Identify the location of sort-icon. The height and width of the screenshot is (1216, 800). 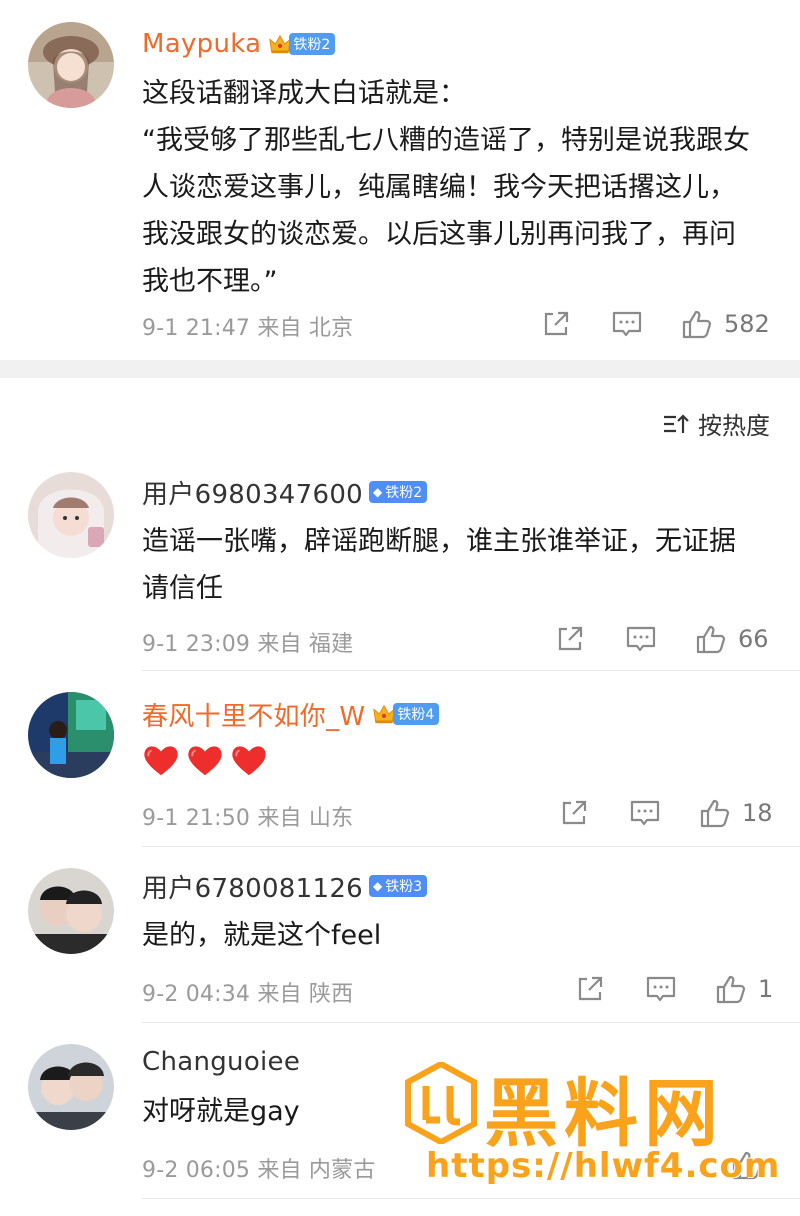
(676, 423).